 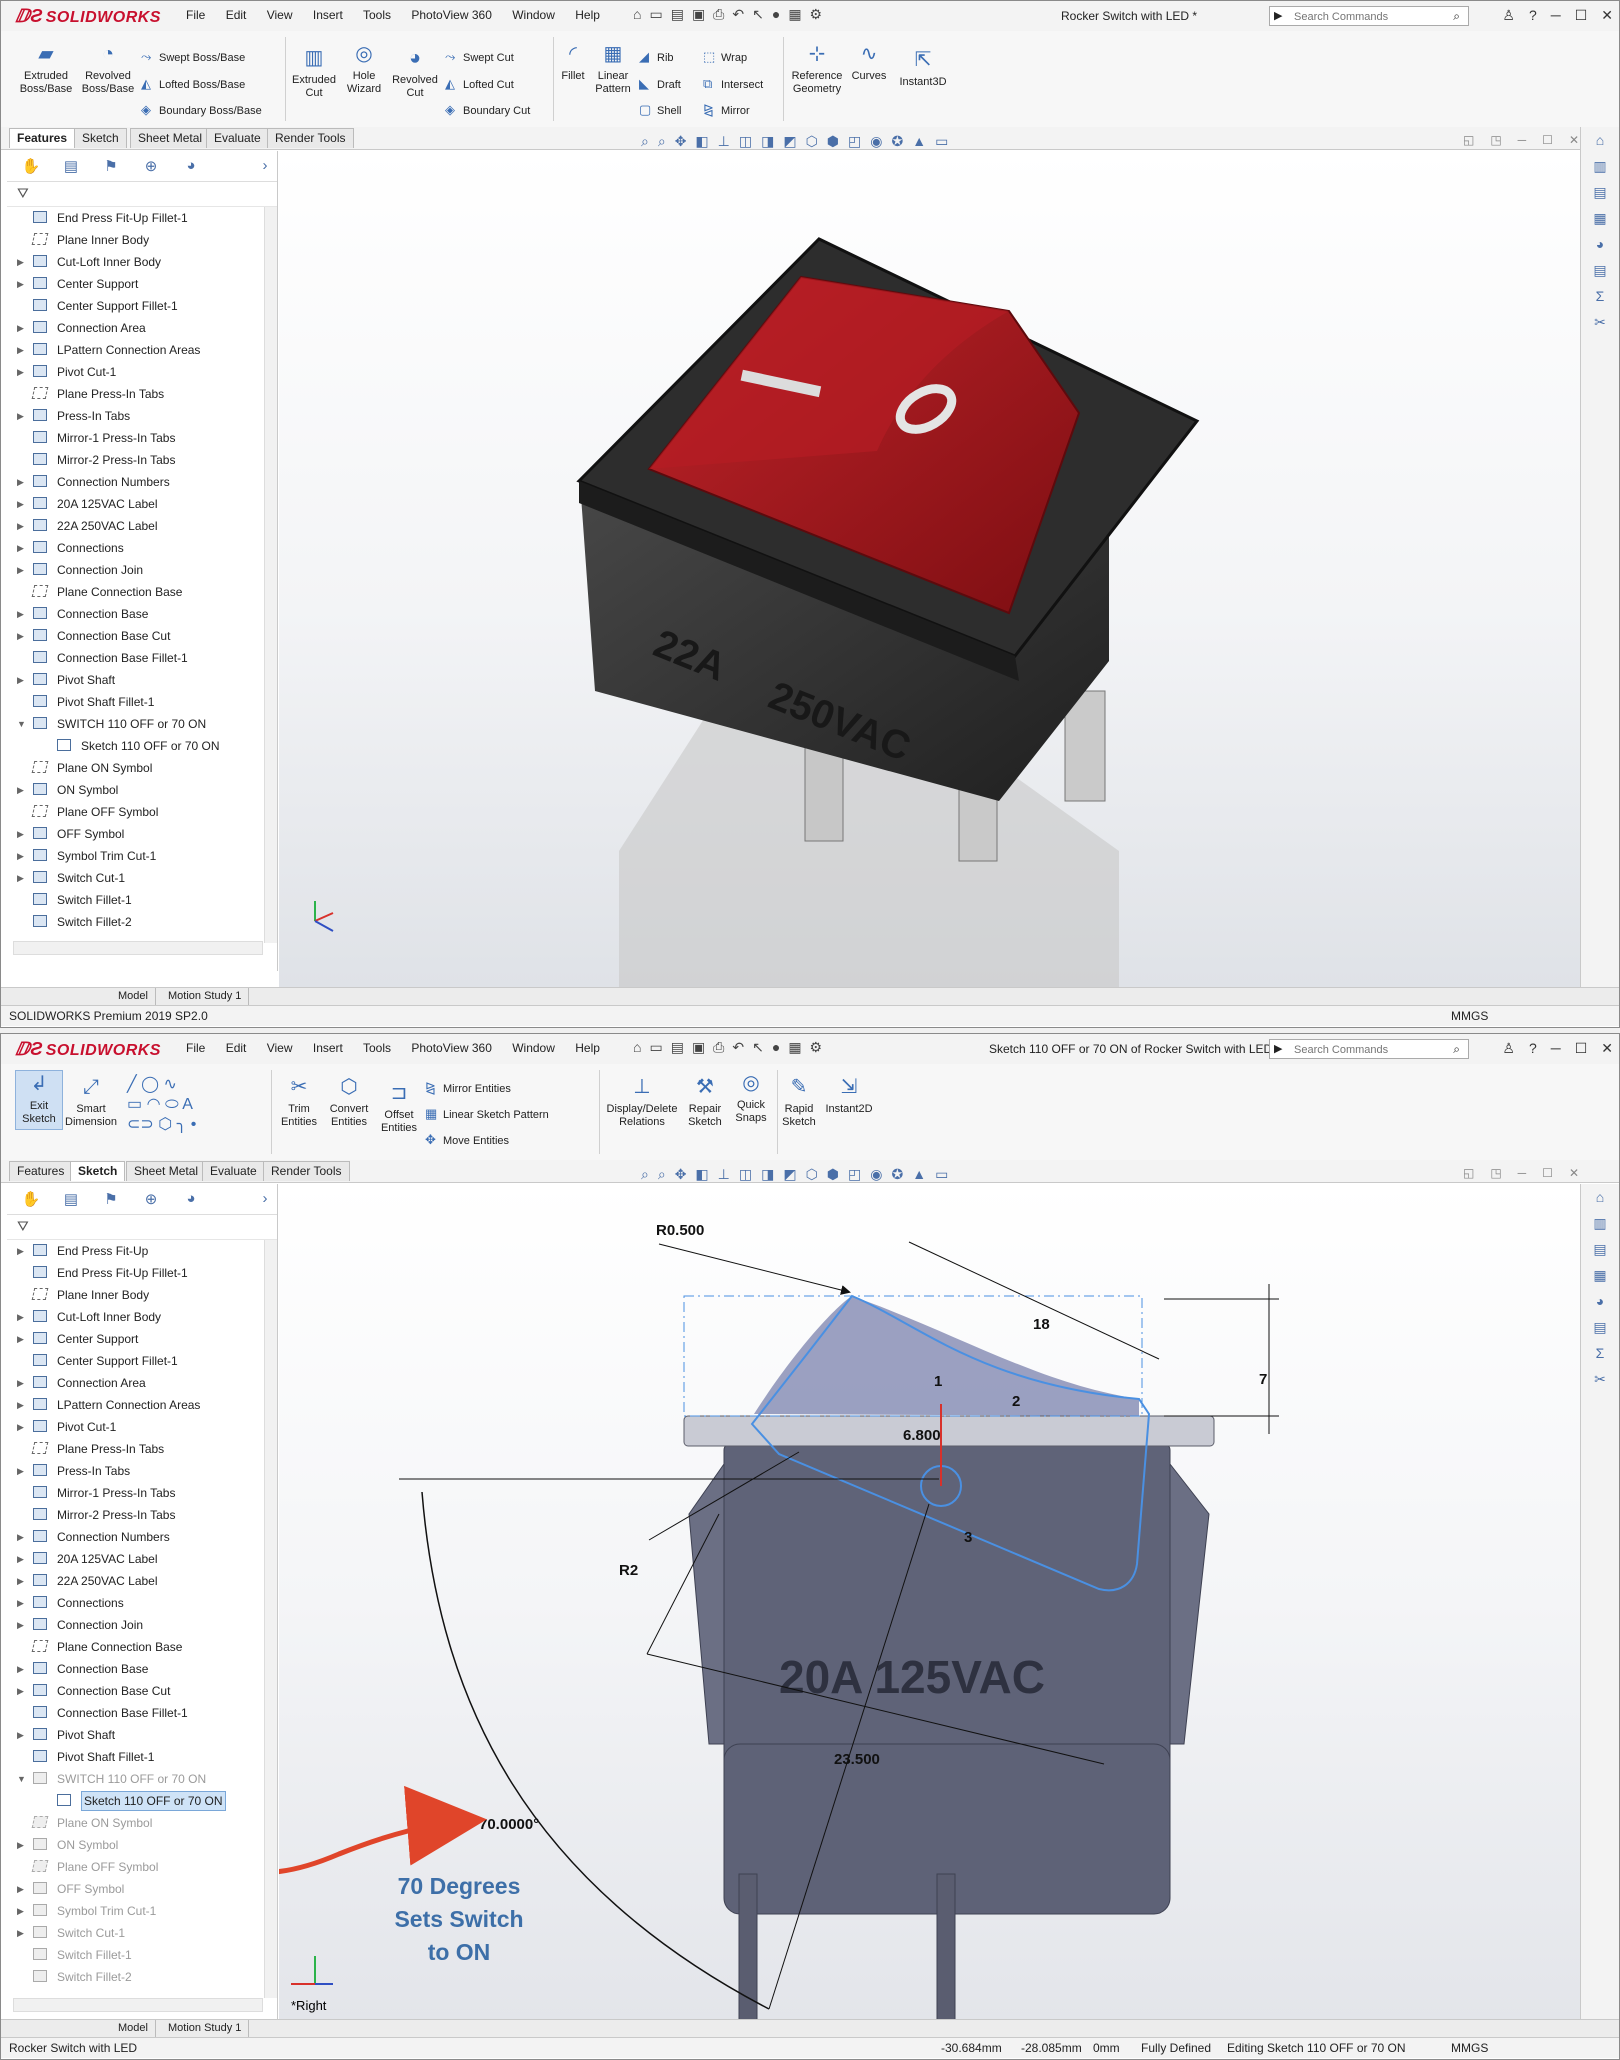 What do you see at coordinates (237, 138) in the screenshot?
I see `tab-evaluate: Evaluate` at bounding box center [237, 138].